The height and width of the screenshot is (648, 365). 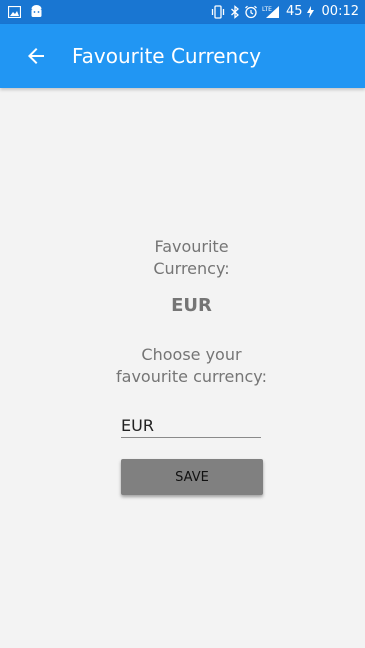 I want to click on choose-label-line2: favourite currency:, so click(x=191, y=376).